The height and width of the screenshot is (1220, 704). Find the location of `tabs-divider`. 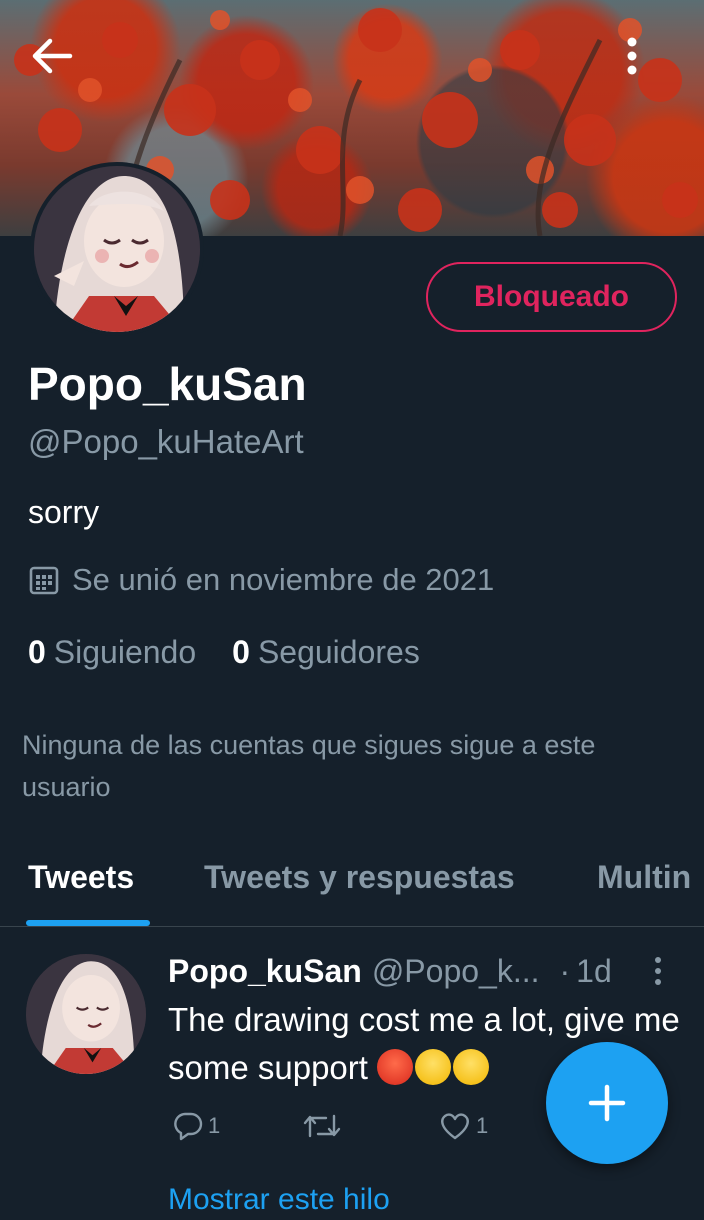

tabs-divider is located at coordinates (352, 926).